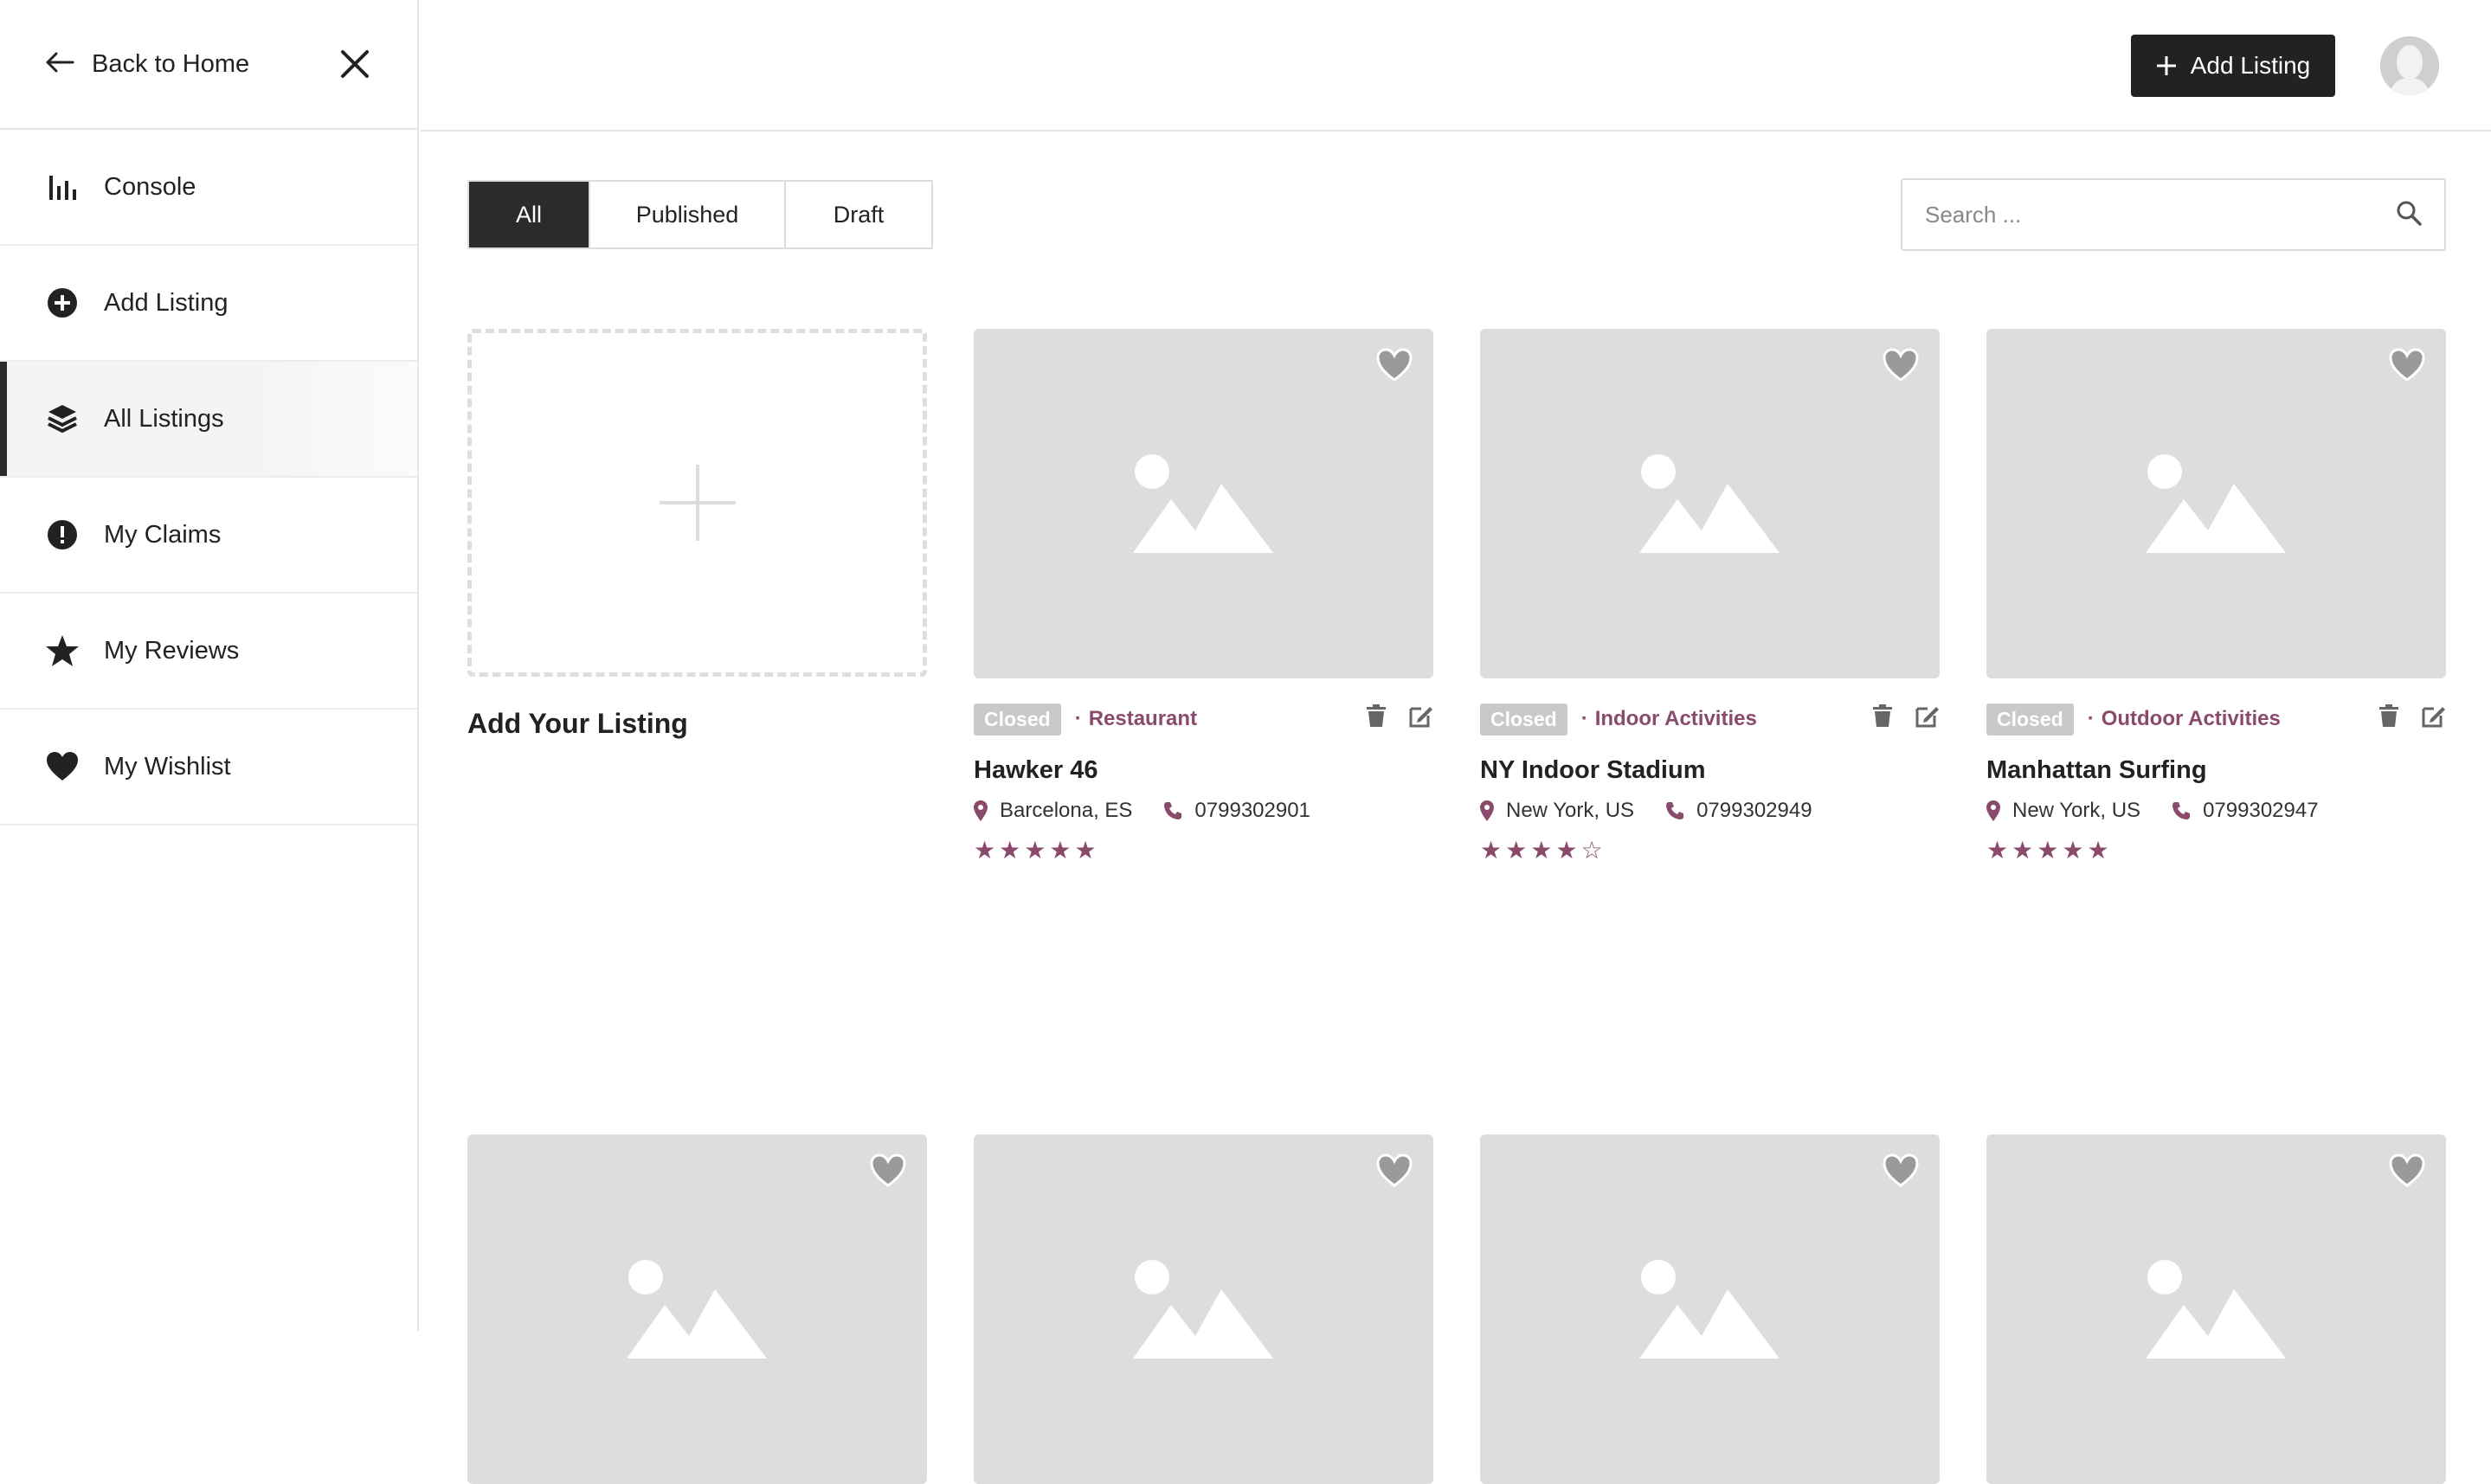 This screenshot has width=2491, height=1484. Describe the element at coordinates (2233, 66) in the screenshot. I see `add-listing-button: Add Listing` at that location.